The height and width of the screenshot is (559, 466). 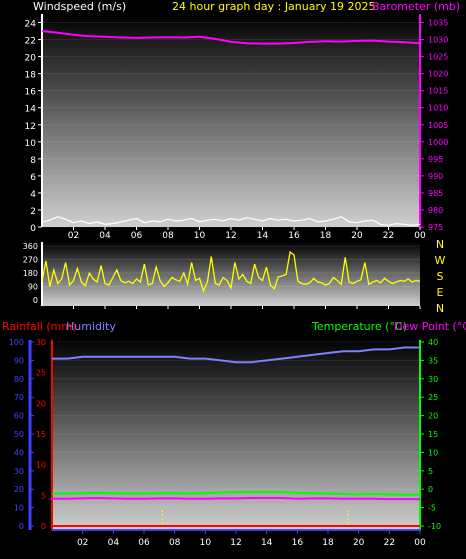 What do you see at coordinates (30, 42) in the screenshot?
I see `y-tick-label: 22` at bounding box center [30, 42].